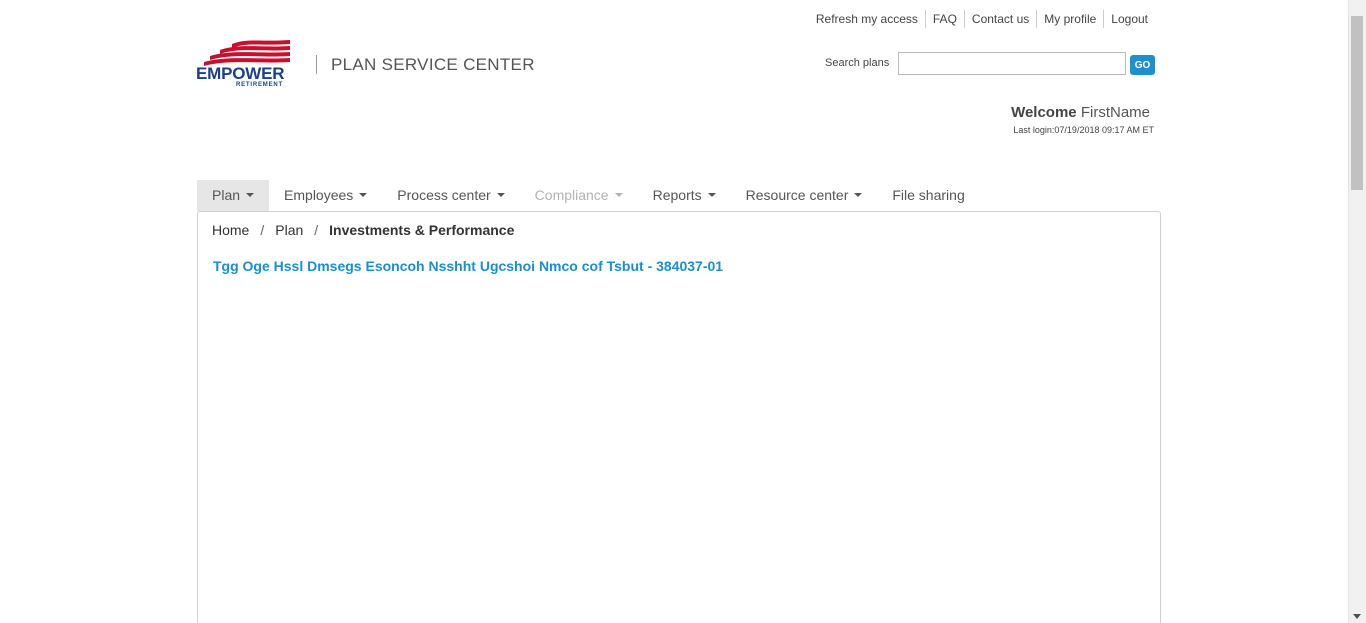 The image size is (1366, 623). I want to click on logo-wordmark: EMPOWER, so click(240, 73).